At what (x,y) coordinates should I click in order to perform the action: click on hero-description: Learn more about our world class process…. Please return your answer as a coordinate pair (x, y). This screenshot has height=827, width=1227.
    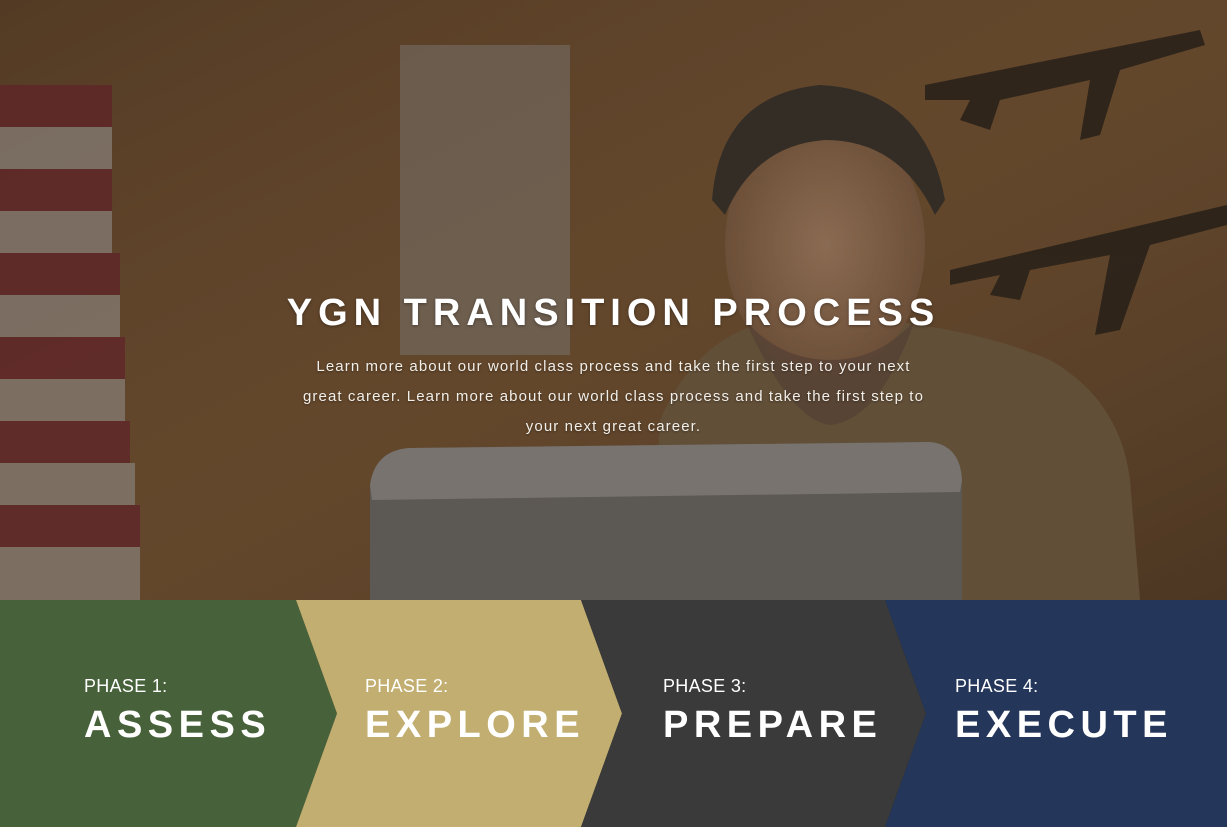
    Looking at the image, I should click on (613, 396).